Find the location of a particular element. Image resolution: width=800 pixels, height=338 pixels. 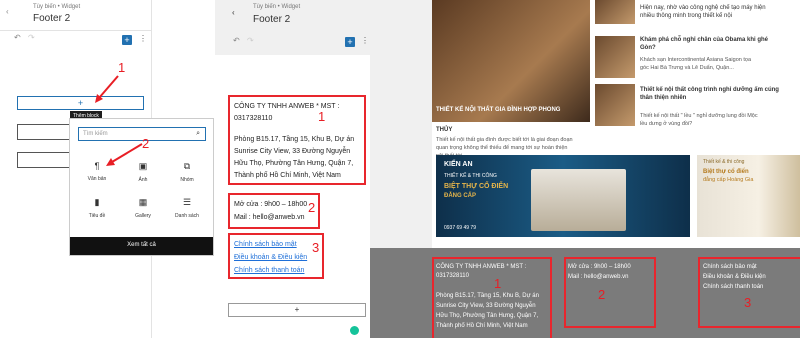

article-desc: lều dưng ở vùng đồi? is located at coordinates (666, 124).